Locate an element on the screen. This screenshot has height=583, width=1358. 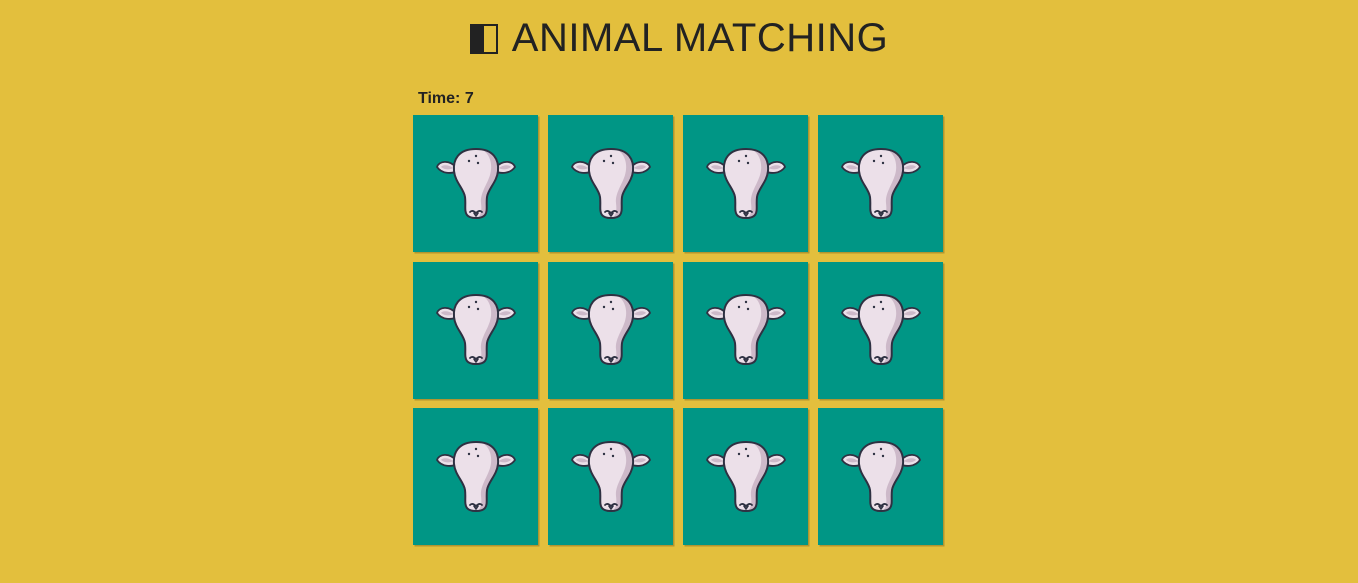
timer-label: Time: 7 is located at coordinates (446, 98).